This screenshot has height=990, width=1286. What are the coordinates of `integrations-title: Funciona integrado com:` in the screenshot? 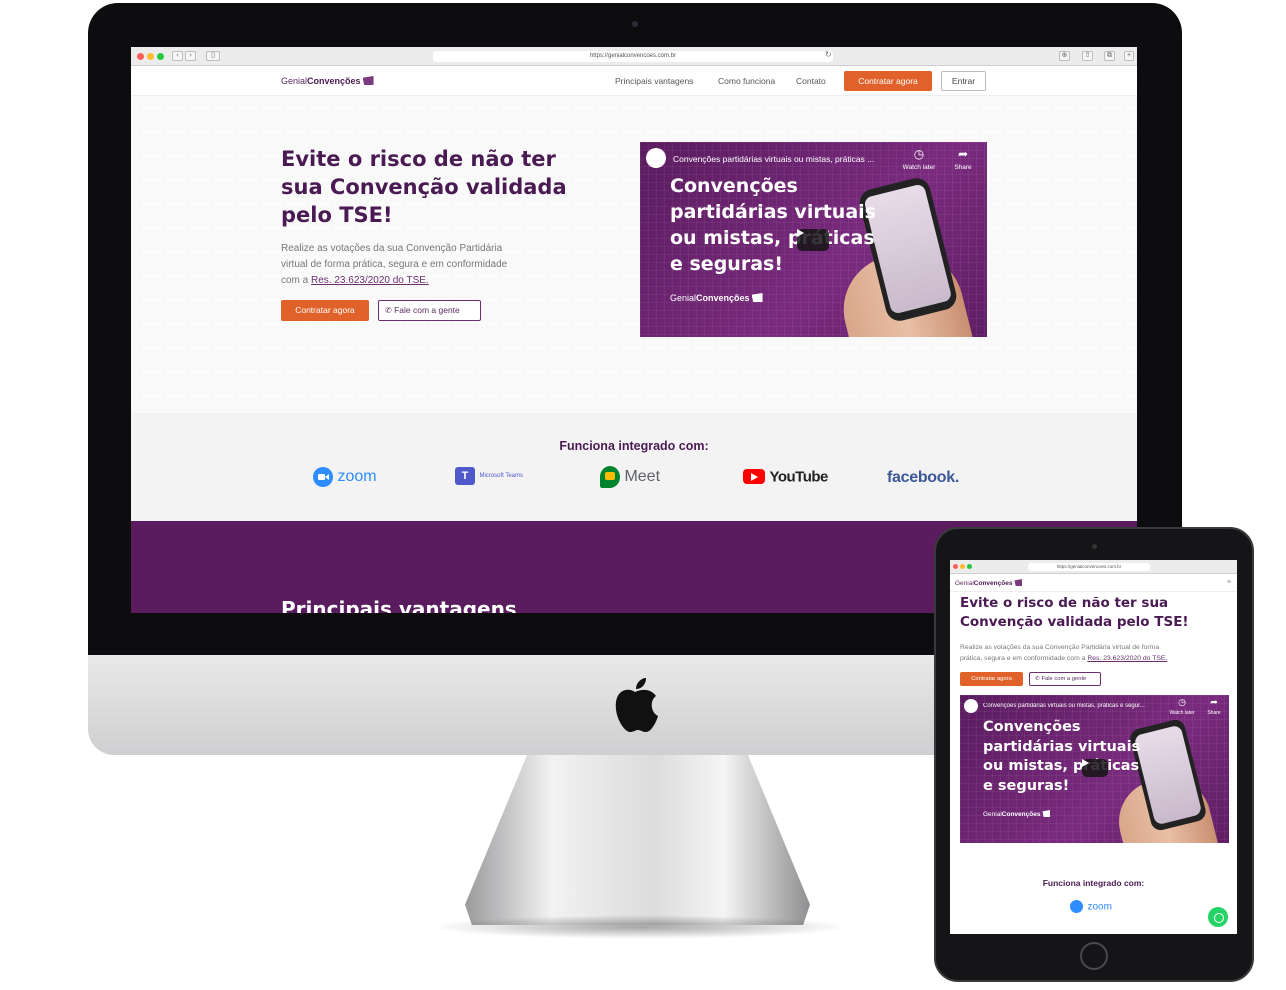 It's located at (634, 446).